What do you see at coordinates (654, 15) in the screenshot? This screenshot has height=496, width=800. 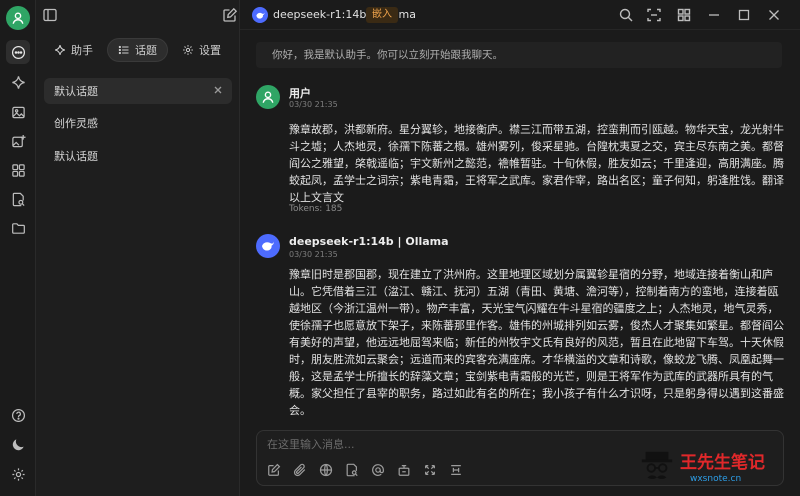 I see `fit-screen-icon` at bounding box center [654, 15].